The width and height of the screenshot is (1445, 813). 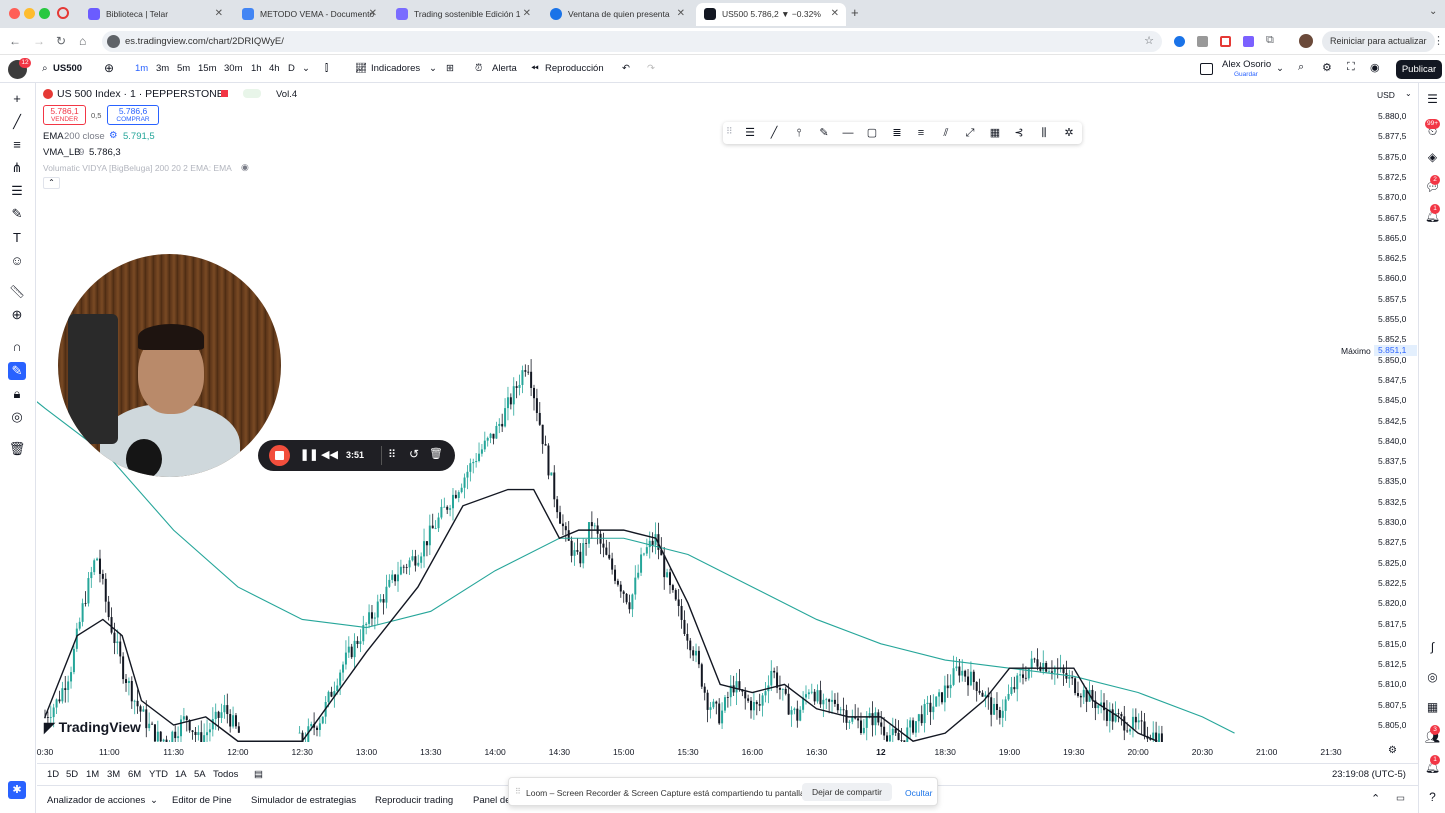 What do you see at coordinates (1432, 185) in the screenshot?
I see `chat-icon: 💬︎ 2` at bounding box center [1432, 185].